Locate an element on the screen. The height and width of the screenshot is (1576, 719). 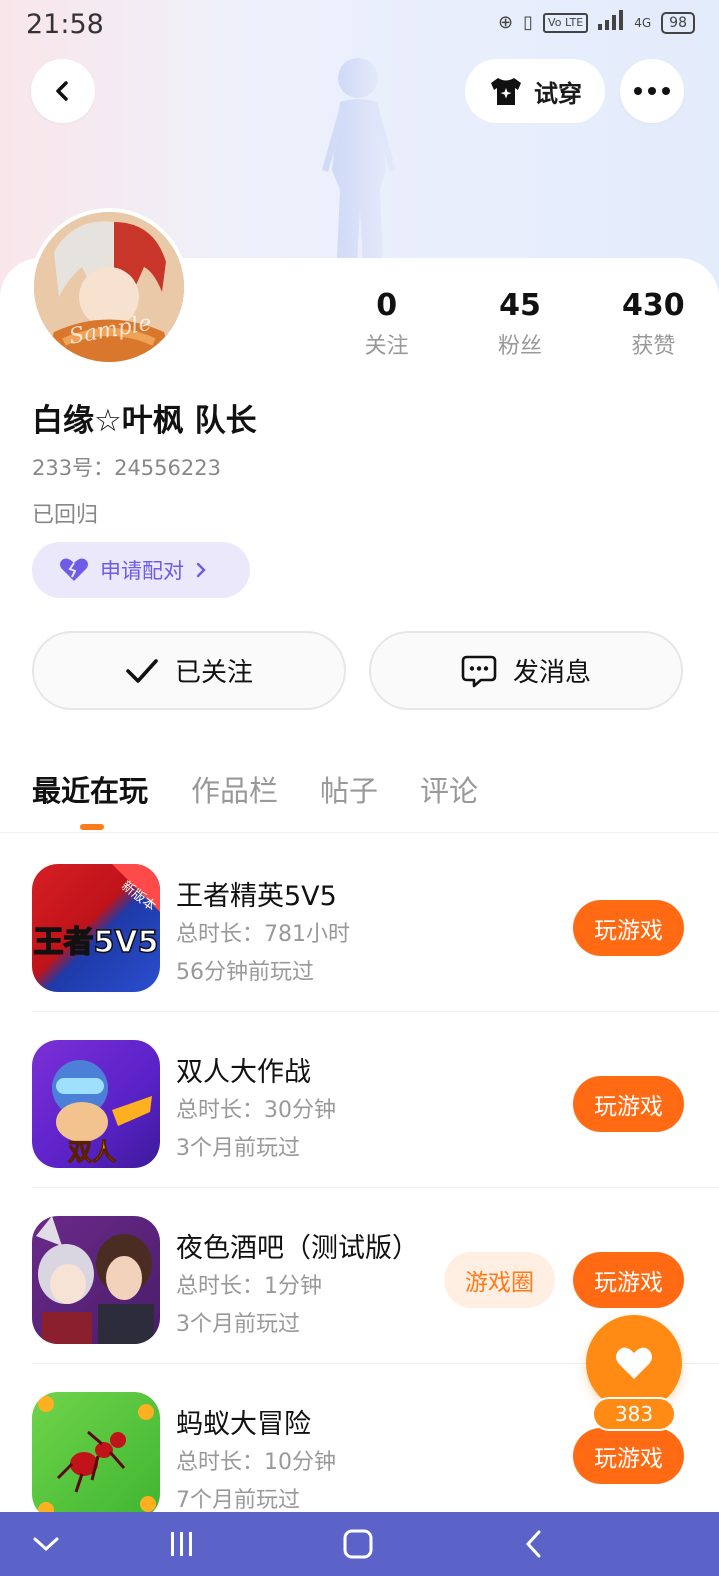
check-icon is located at coordinates (142, 670).